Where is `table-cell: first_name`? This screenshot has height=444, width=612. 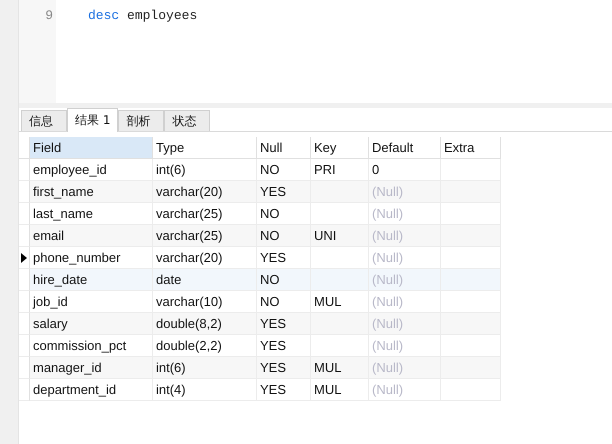 table-cell: first_name is located at coordinates (91, 192).